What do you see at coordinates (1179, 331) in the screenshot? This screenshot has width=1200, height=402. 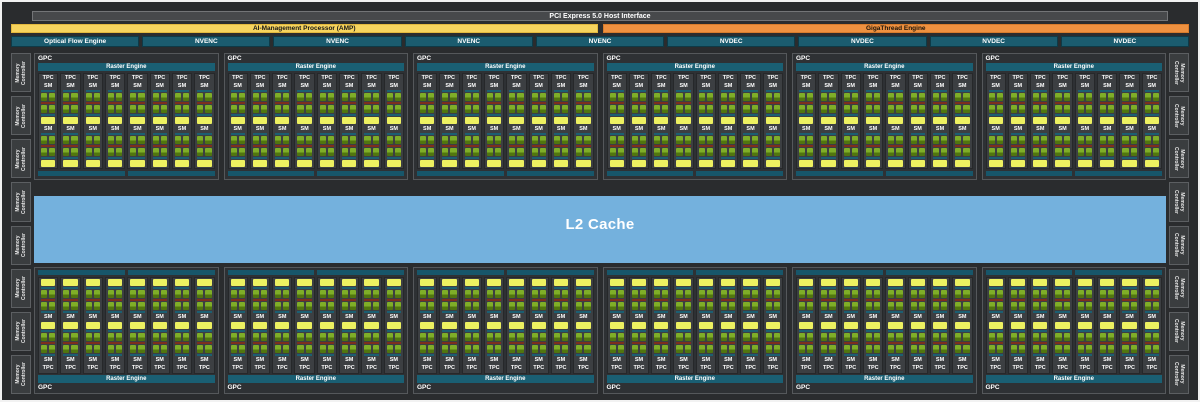 I see `memory-controller-block: Memory Controller` at bounding box center [1179, 331].